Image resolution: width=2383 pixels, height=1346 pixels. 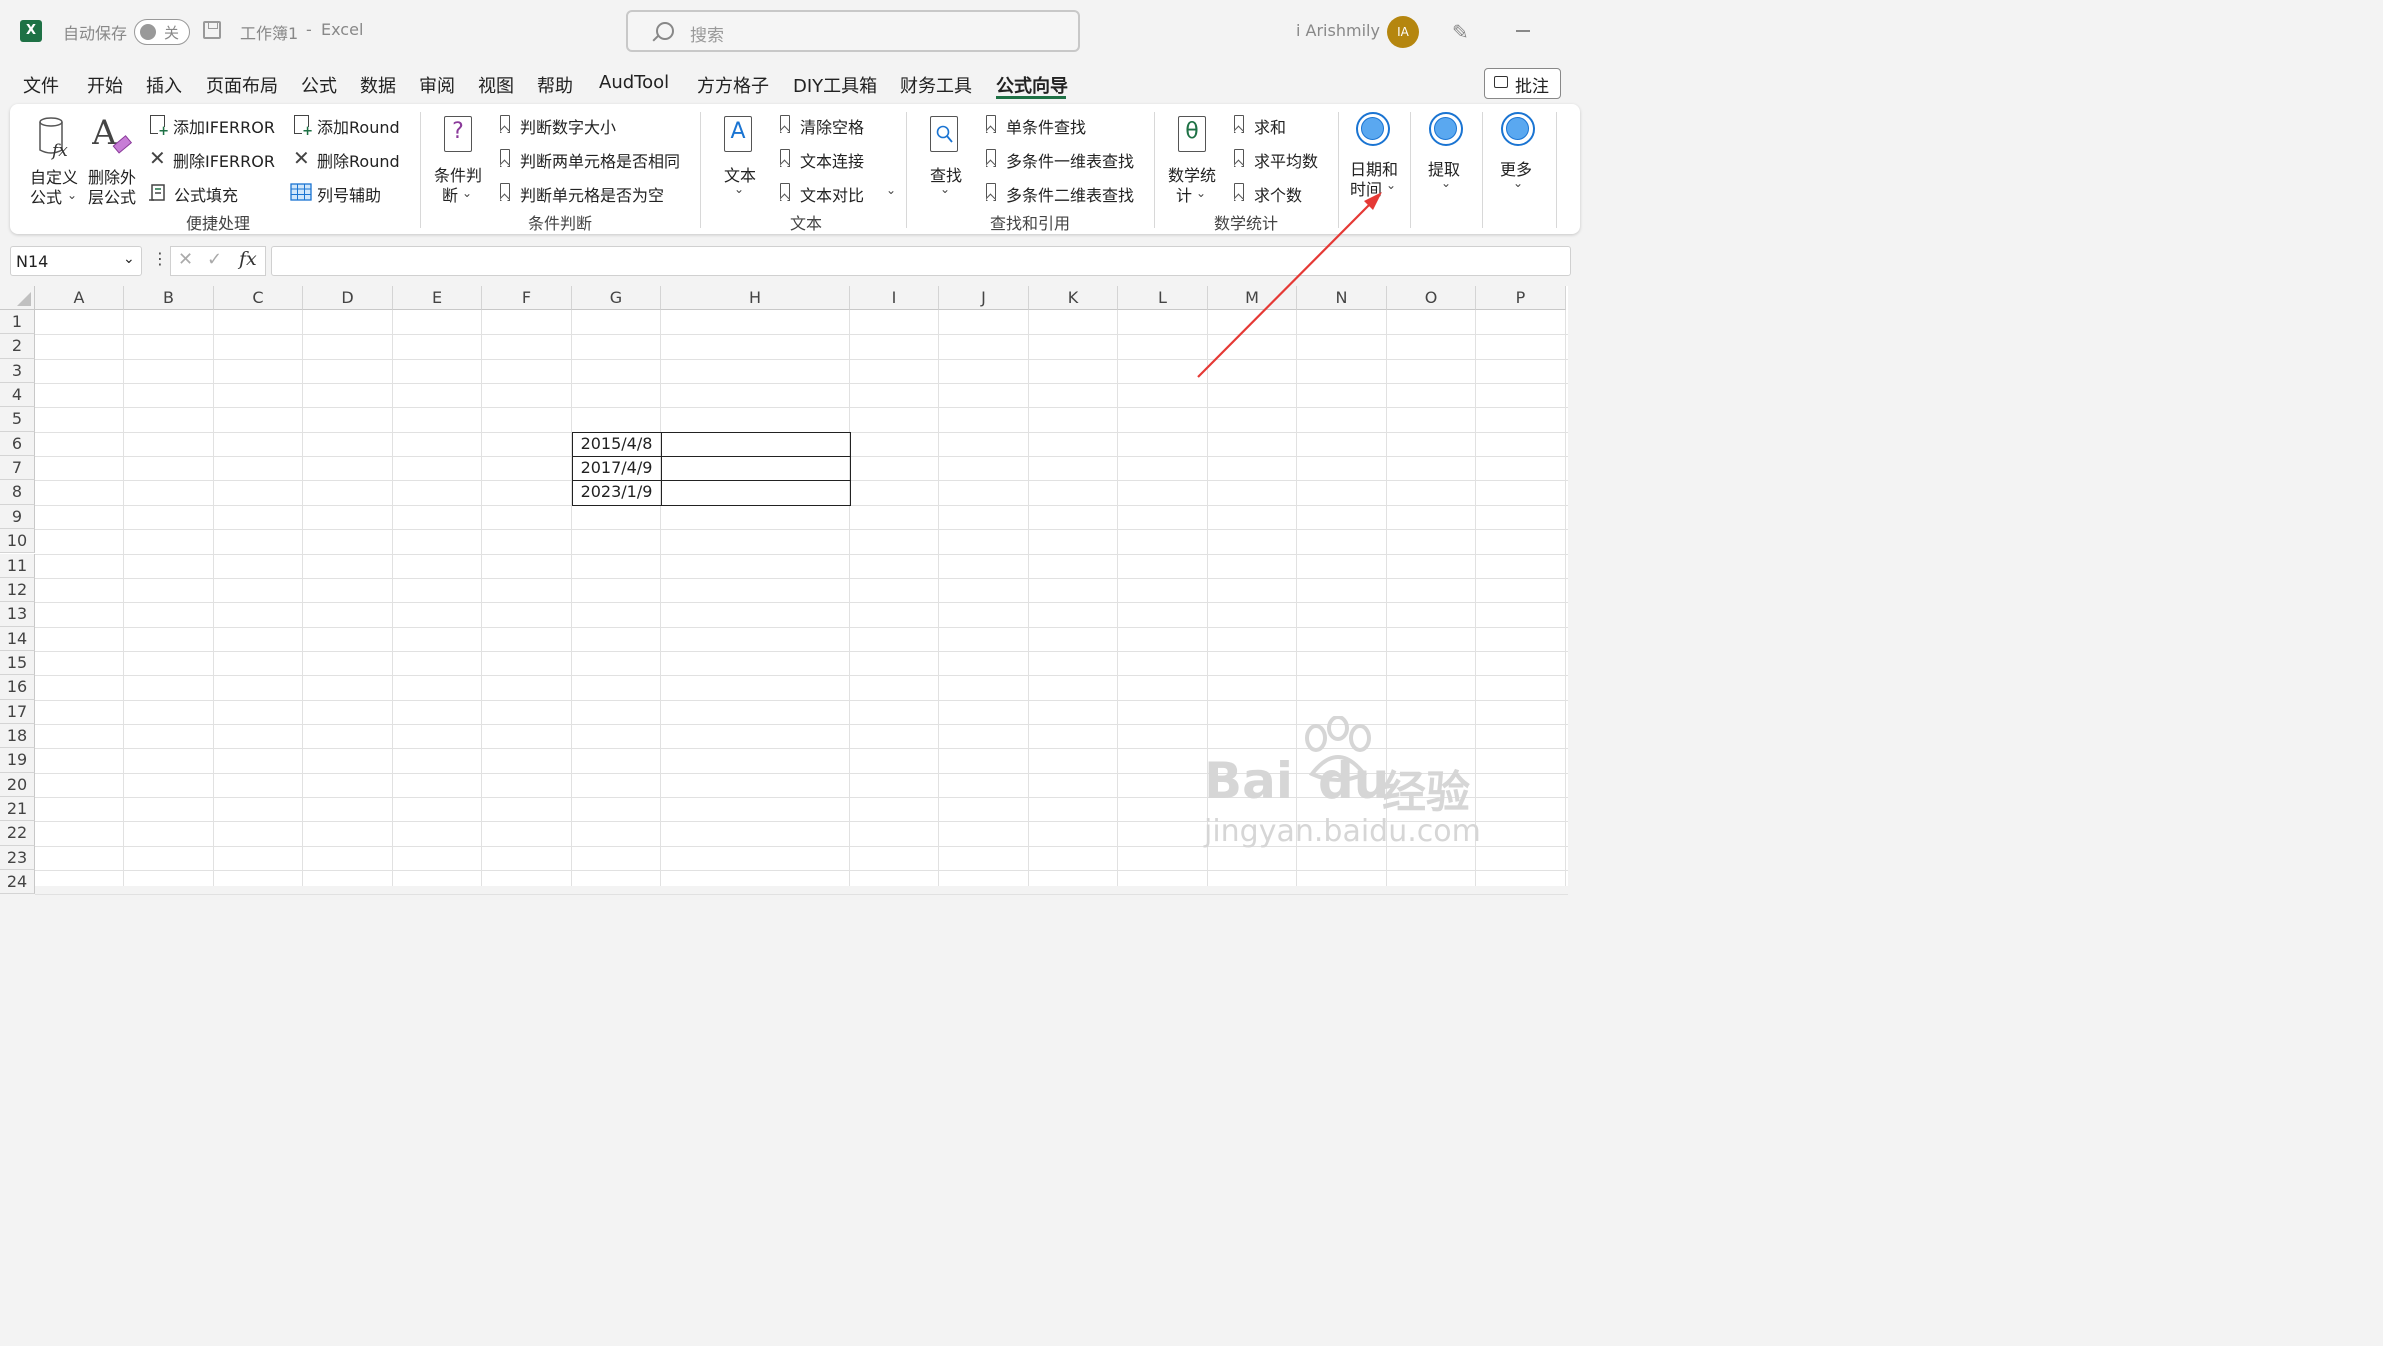 What do you see at coordinates (17, 809) in the screenshot?
I see `row-header-21: 21` at bounding box center [17, 809].